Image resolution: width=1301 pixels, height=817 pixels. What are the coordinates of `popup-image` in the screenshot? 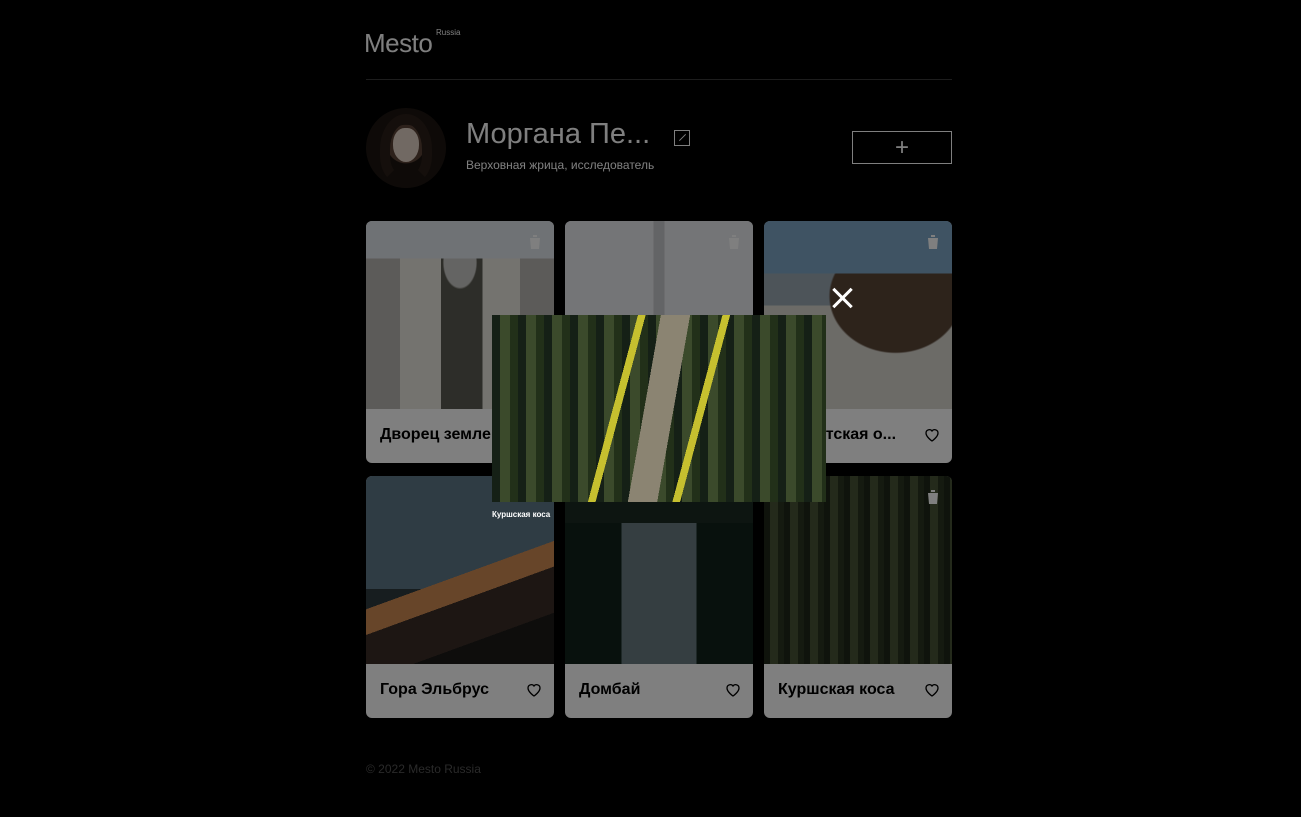 It's located at (659, 408).